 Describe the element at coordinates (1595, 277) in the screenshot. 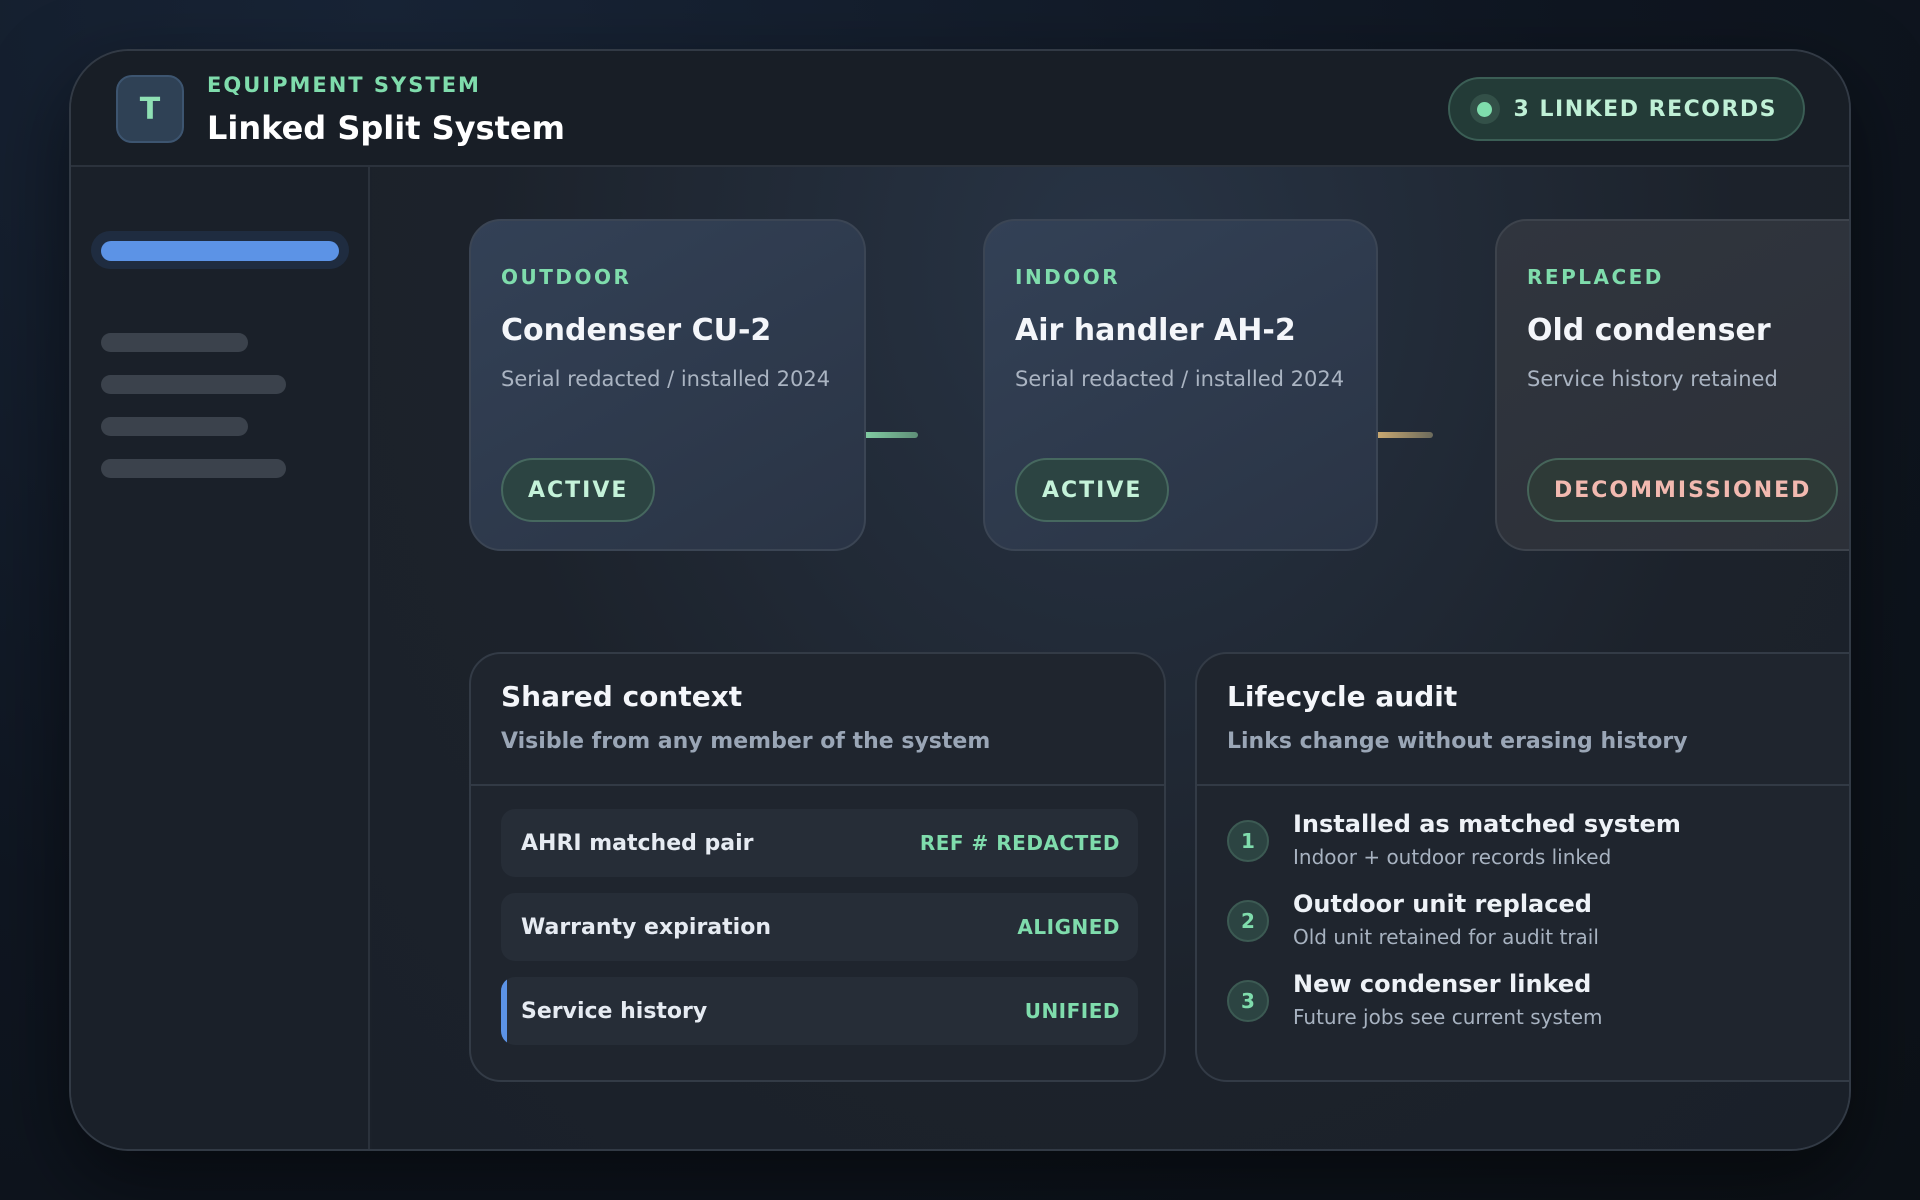

I see `card-eyebrow: REPLACED` at that location.